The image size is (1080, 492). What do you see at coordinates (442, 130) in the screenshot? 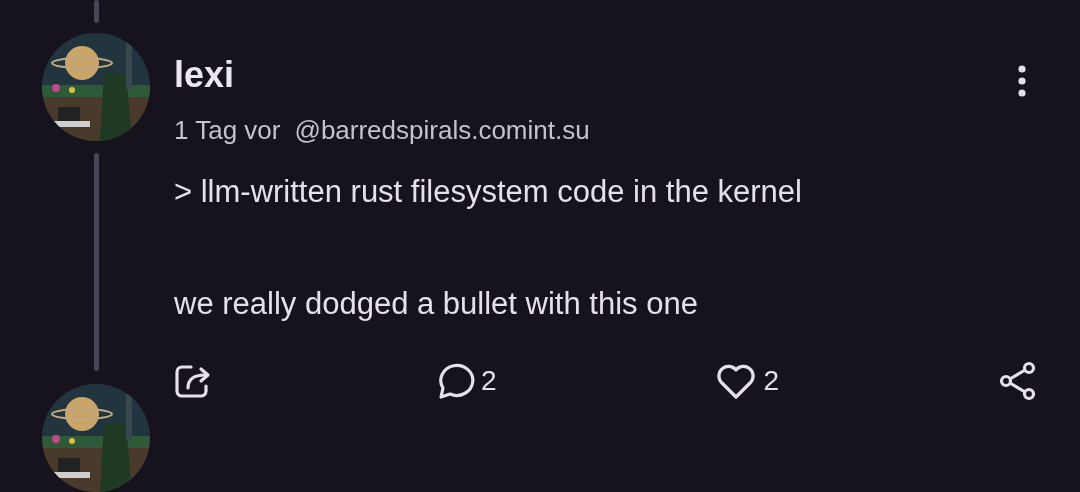
I see `author-handle: @barredspirals.comint.su` at bounding box center [442, 130].